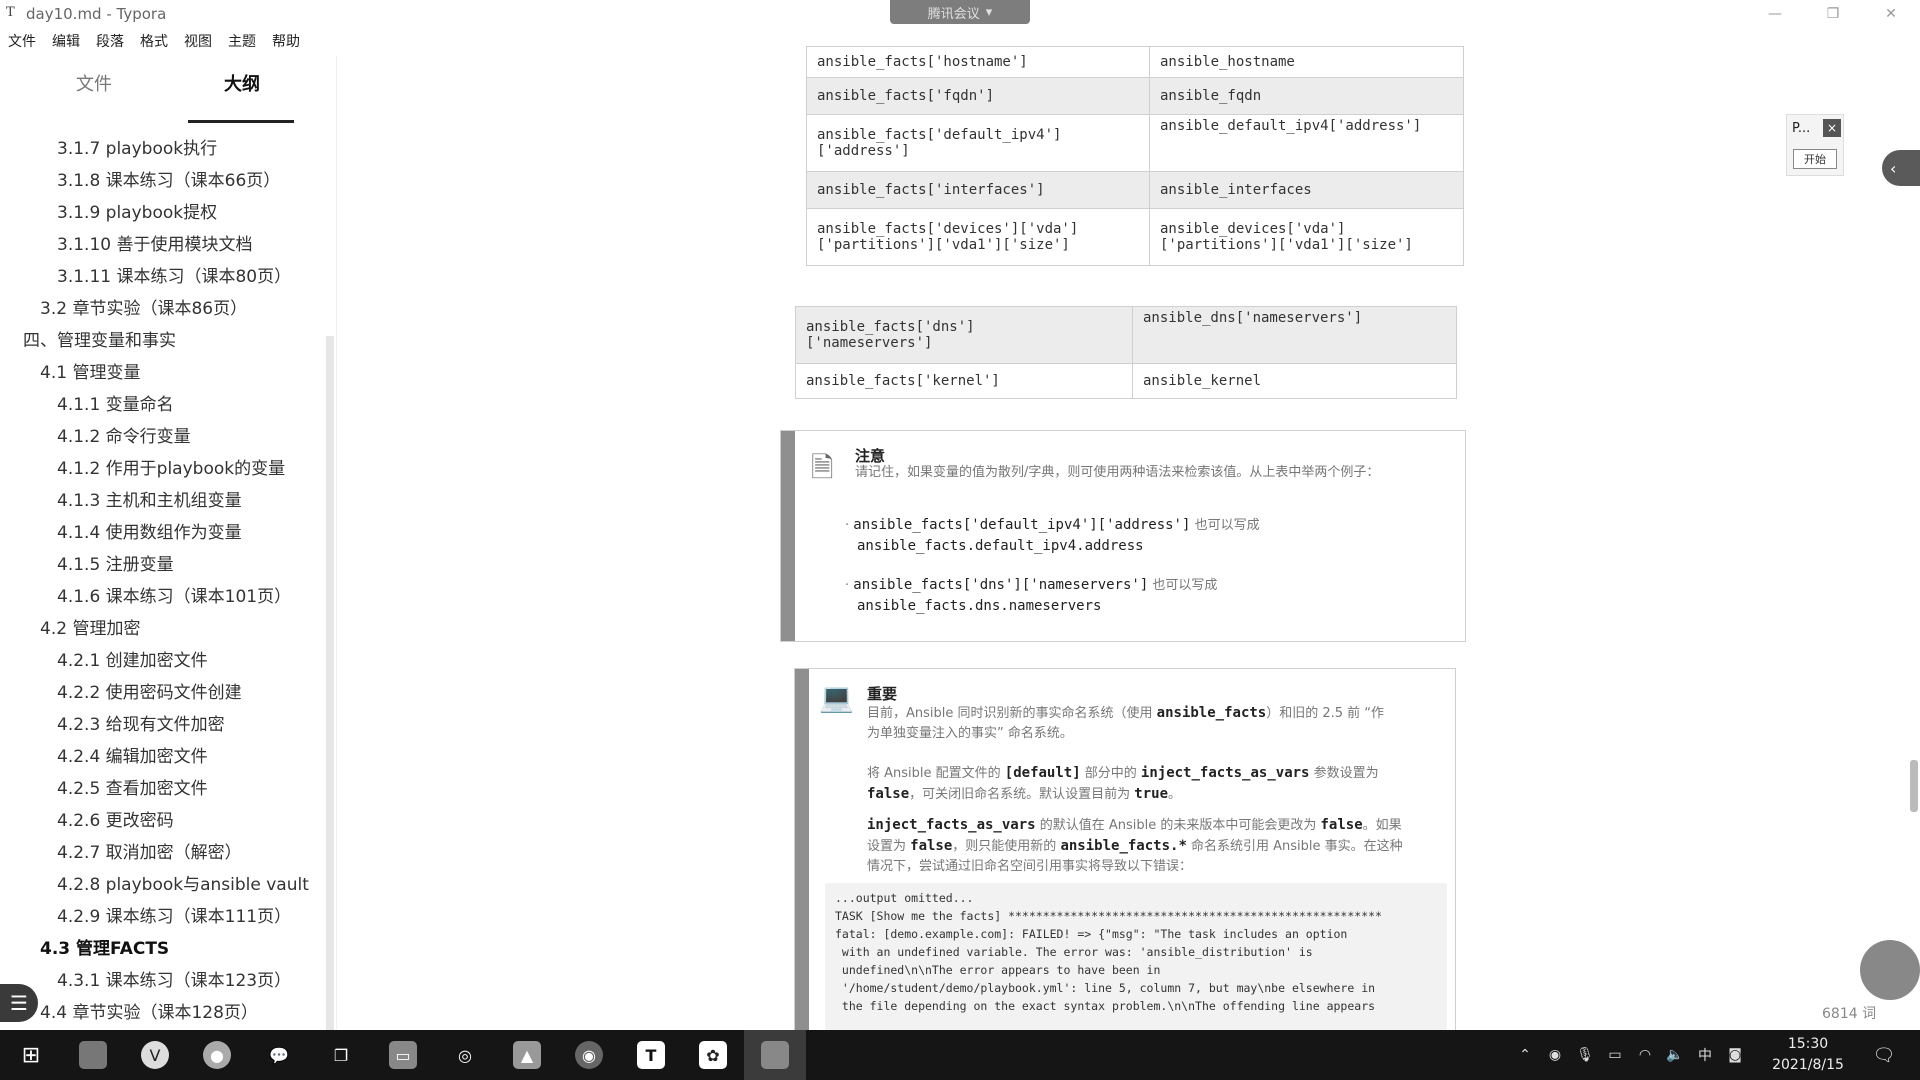 Image resolution: width=1920 pixels, height=1080 pixels. What do you see at coordinates (171, 466) in the screenshot?
I see `outline-item: 4.1.2 作用于playbook的变量` at bounding box center [171, 466].